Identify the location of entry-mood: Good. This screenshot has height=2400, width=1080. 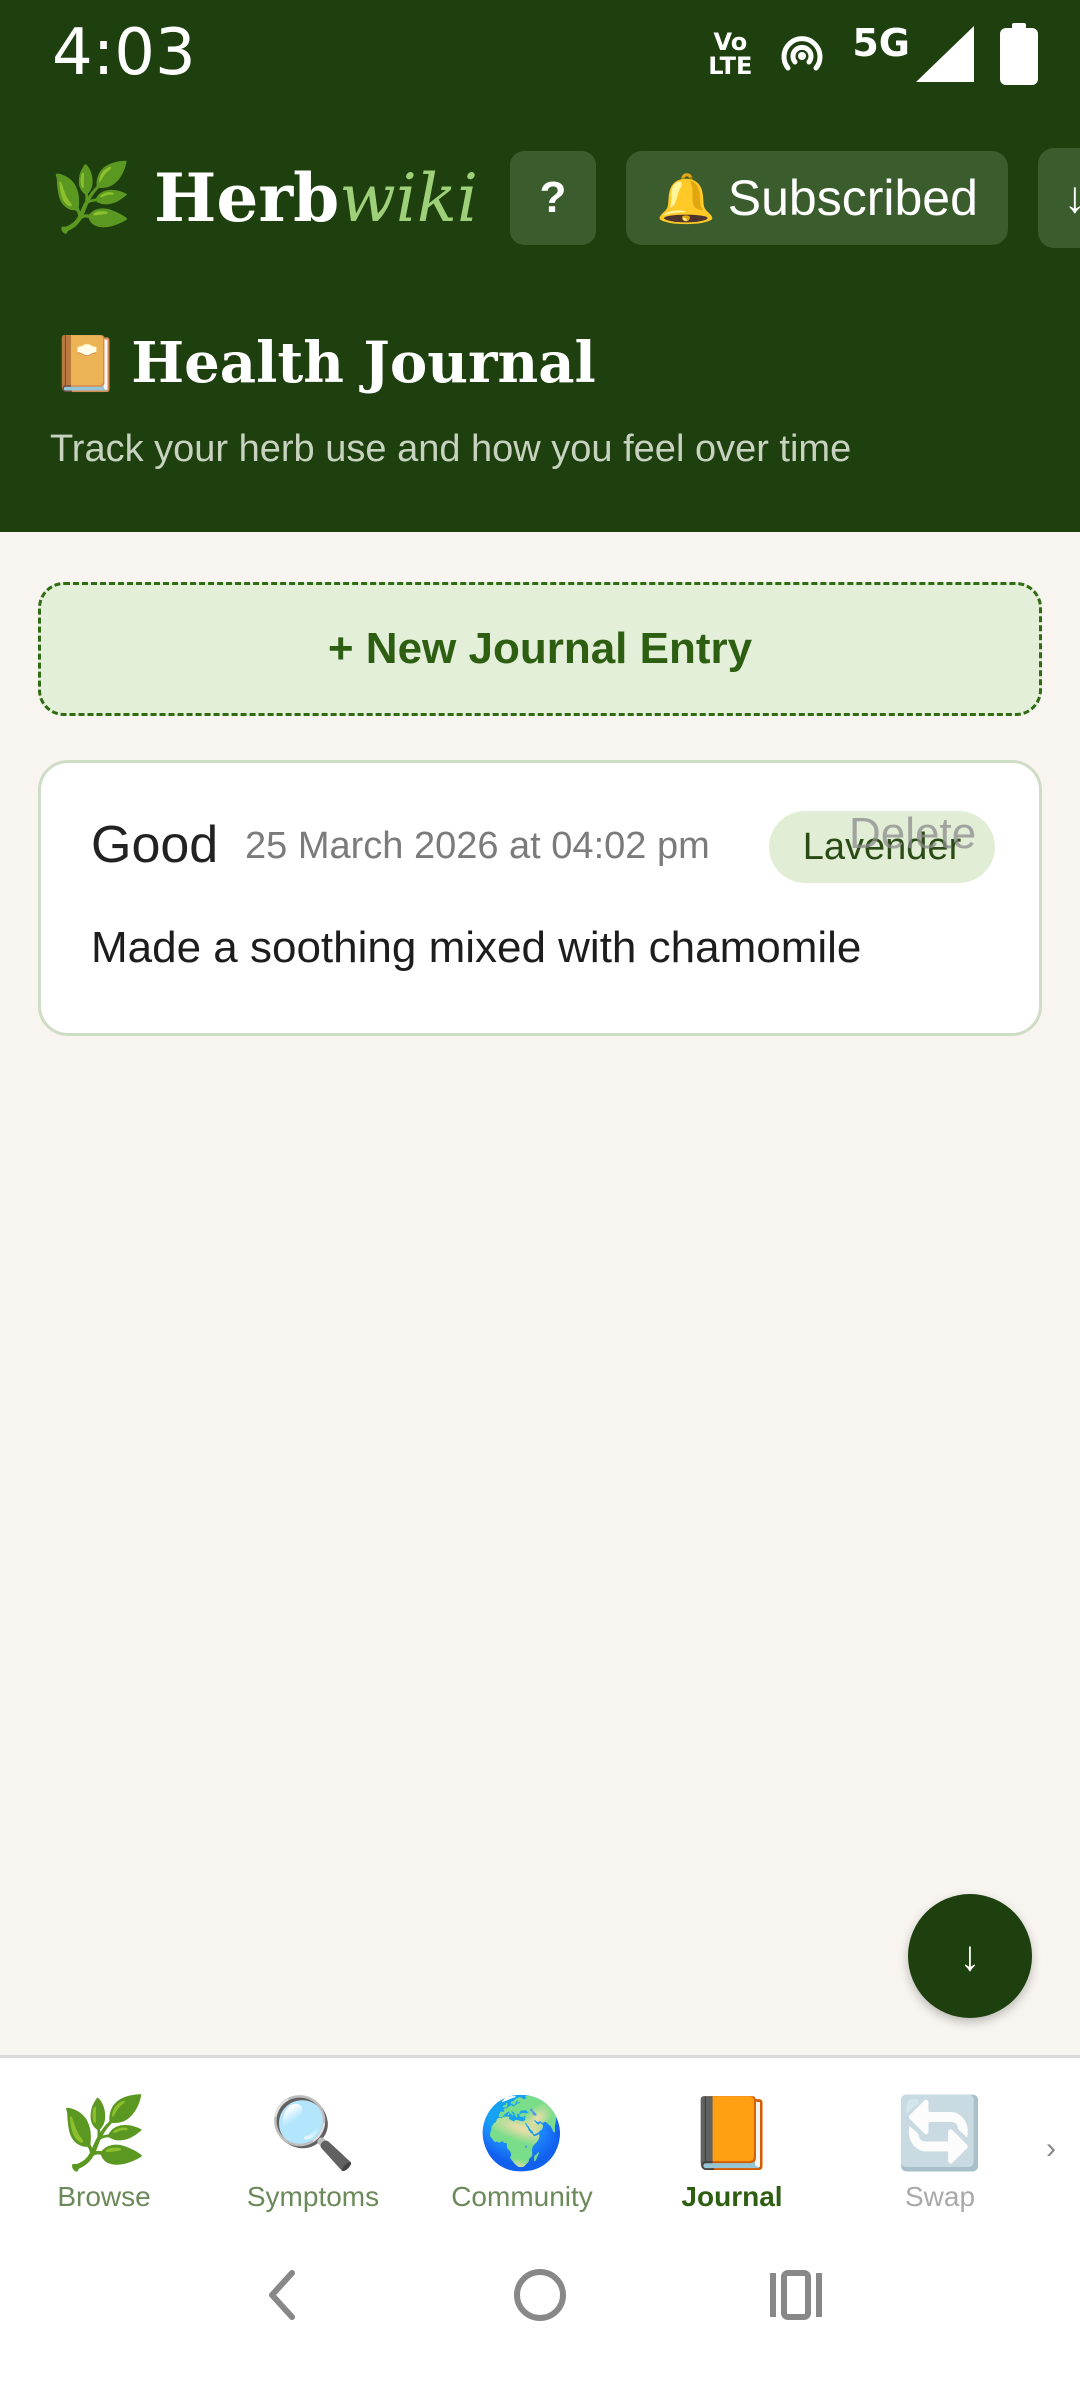
(155, 845).